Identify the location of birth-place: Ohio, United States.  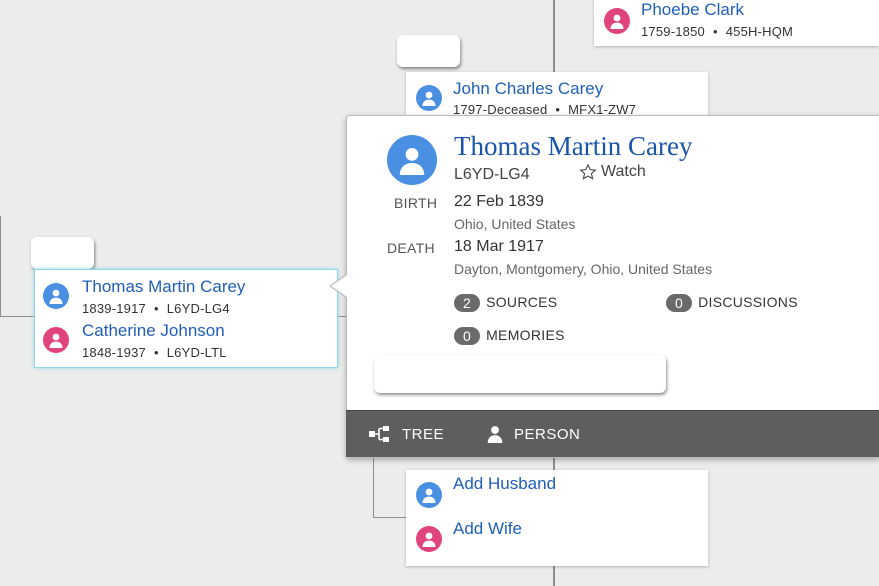
(515, 224).